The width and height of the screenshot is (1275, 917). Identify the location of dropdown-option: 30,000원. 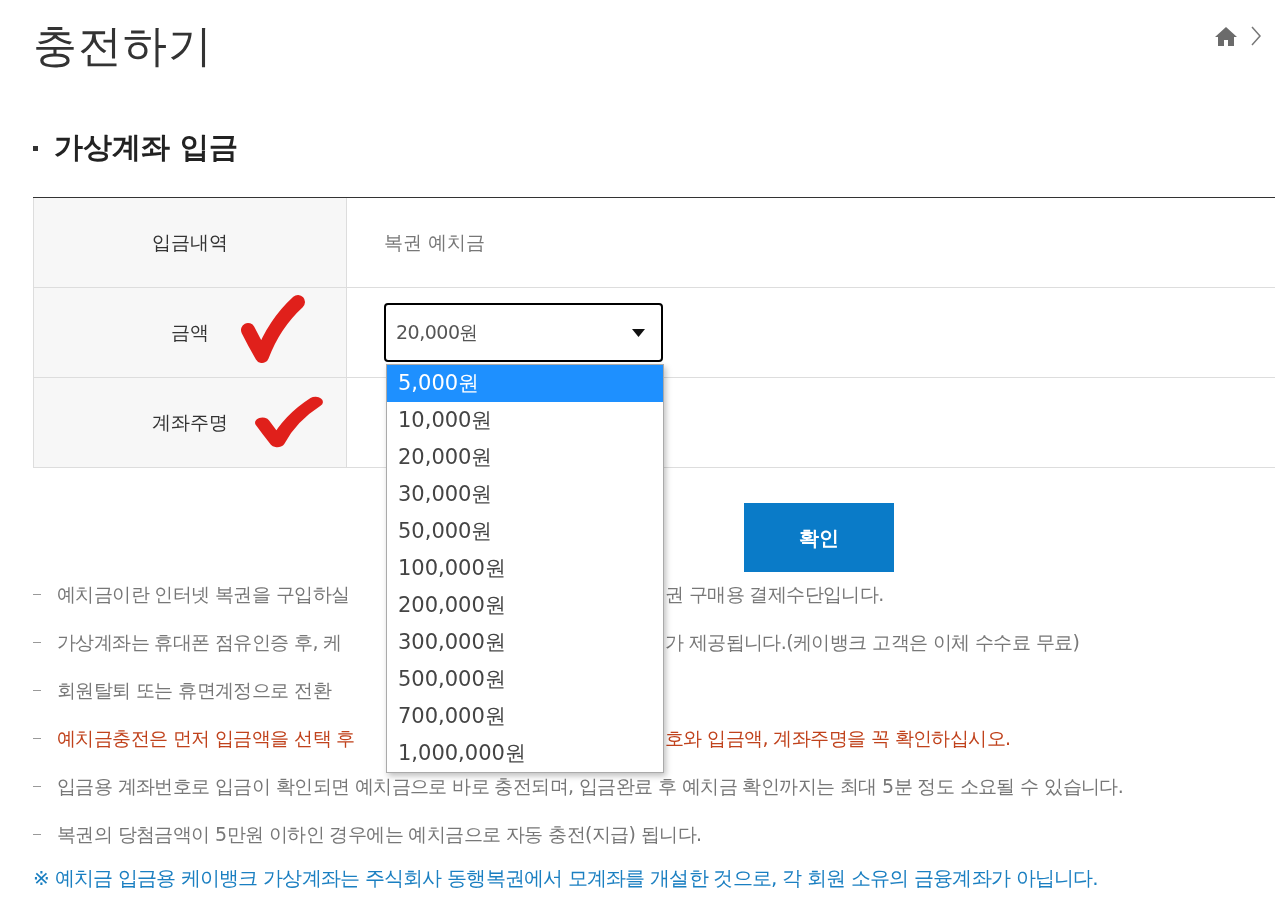
(525, 494).